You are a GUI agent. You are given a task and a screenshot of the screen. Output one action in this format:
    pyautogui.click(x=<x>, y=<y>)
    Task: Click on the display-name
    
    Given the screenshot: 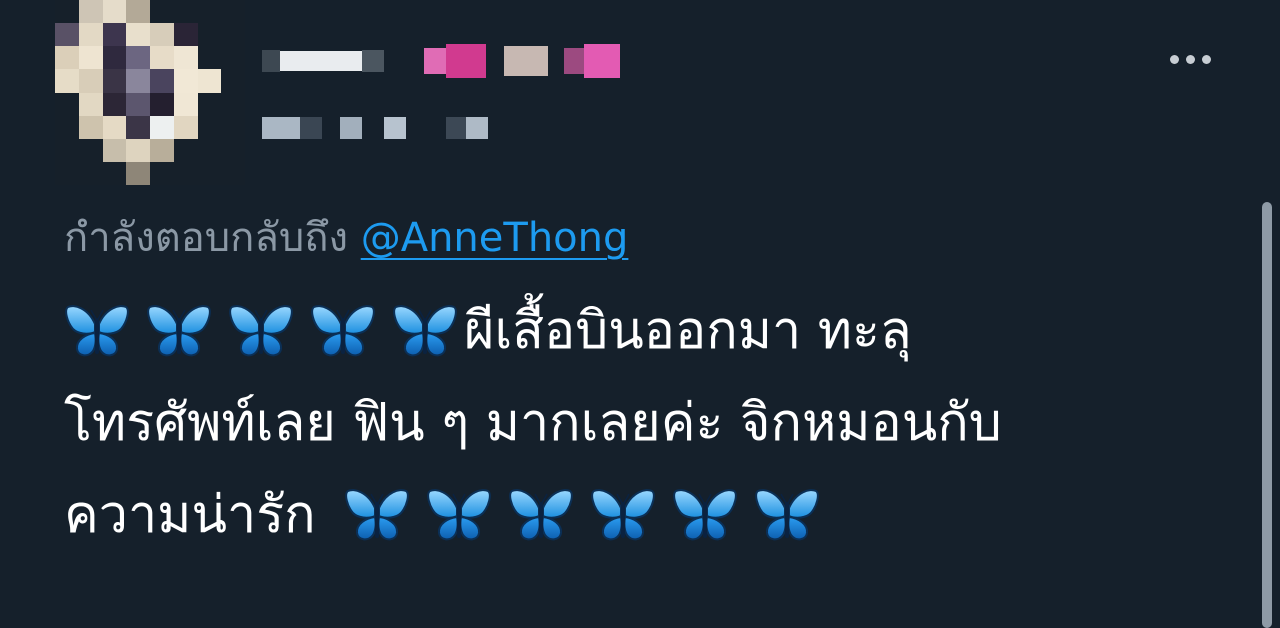 What is the action you would take?
    pyautogui.click(x=441, y=61)
    